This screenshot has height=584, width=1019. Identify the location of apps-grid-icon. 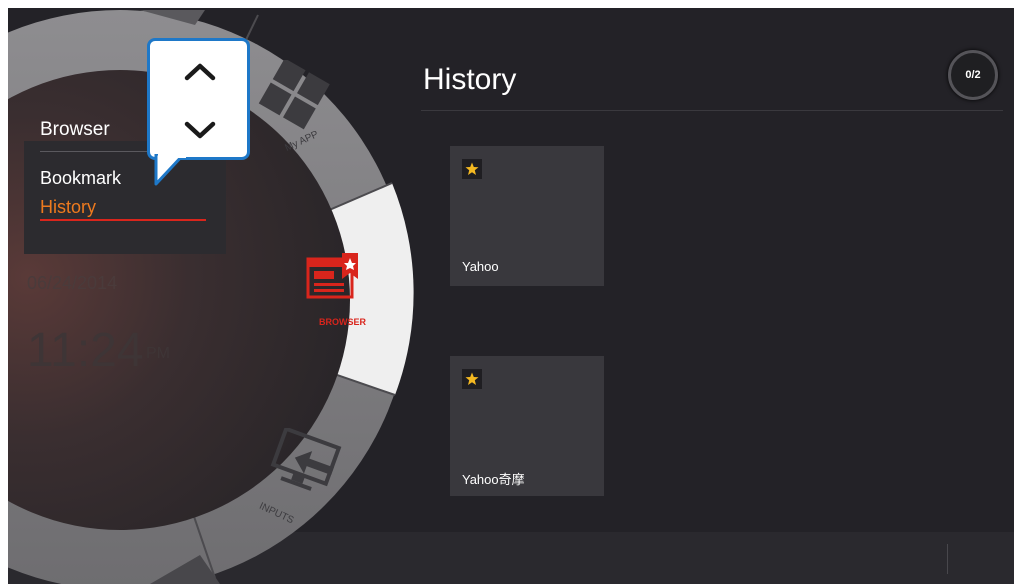
(293, 100).